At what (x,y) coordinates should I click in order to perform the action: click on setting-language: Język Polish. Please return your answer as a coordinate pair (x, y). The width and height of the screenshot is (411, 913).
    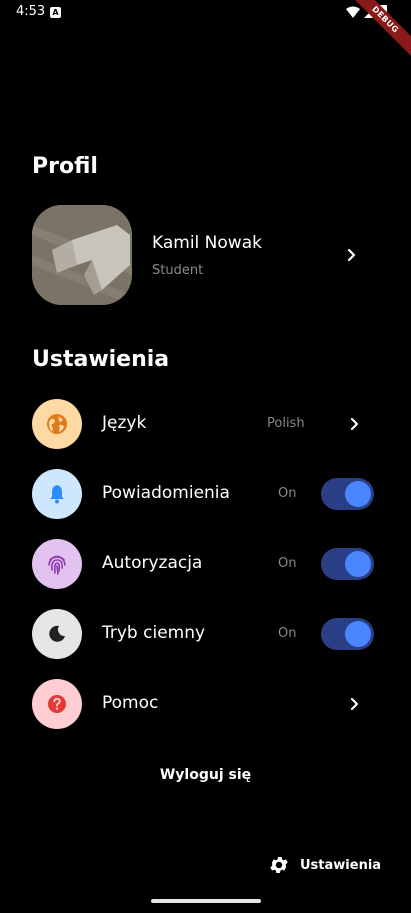
    Looking at the image, I should click on (204, 425).